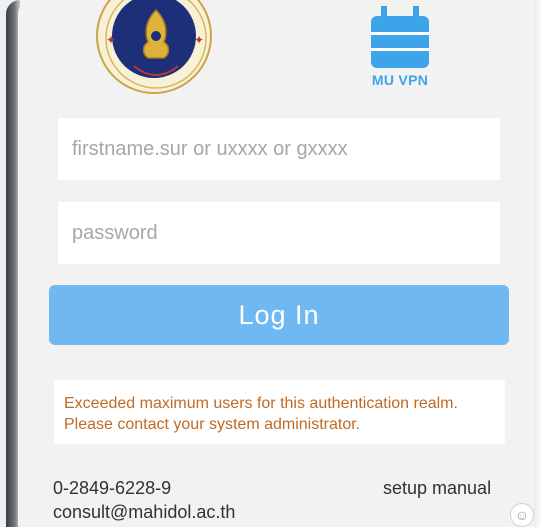  I want to click on mahidol-university-seal-icon: ✦ ✦, so click(154, 47).